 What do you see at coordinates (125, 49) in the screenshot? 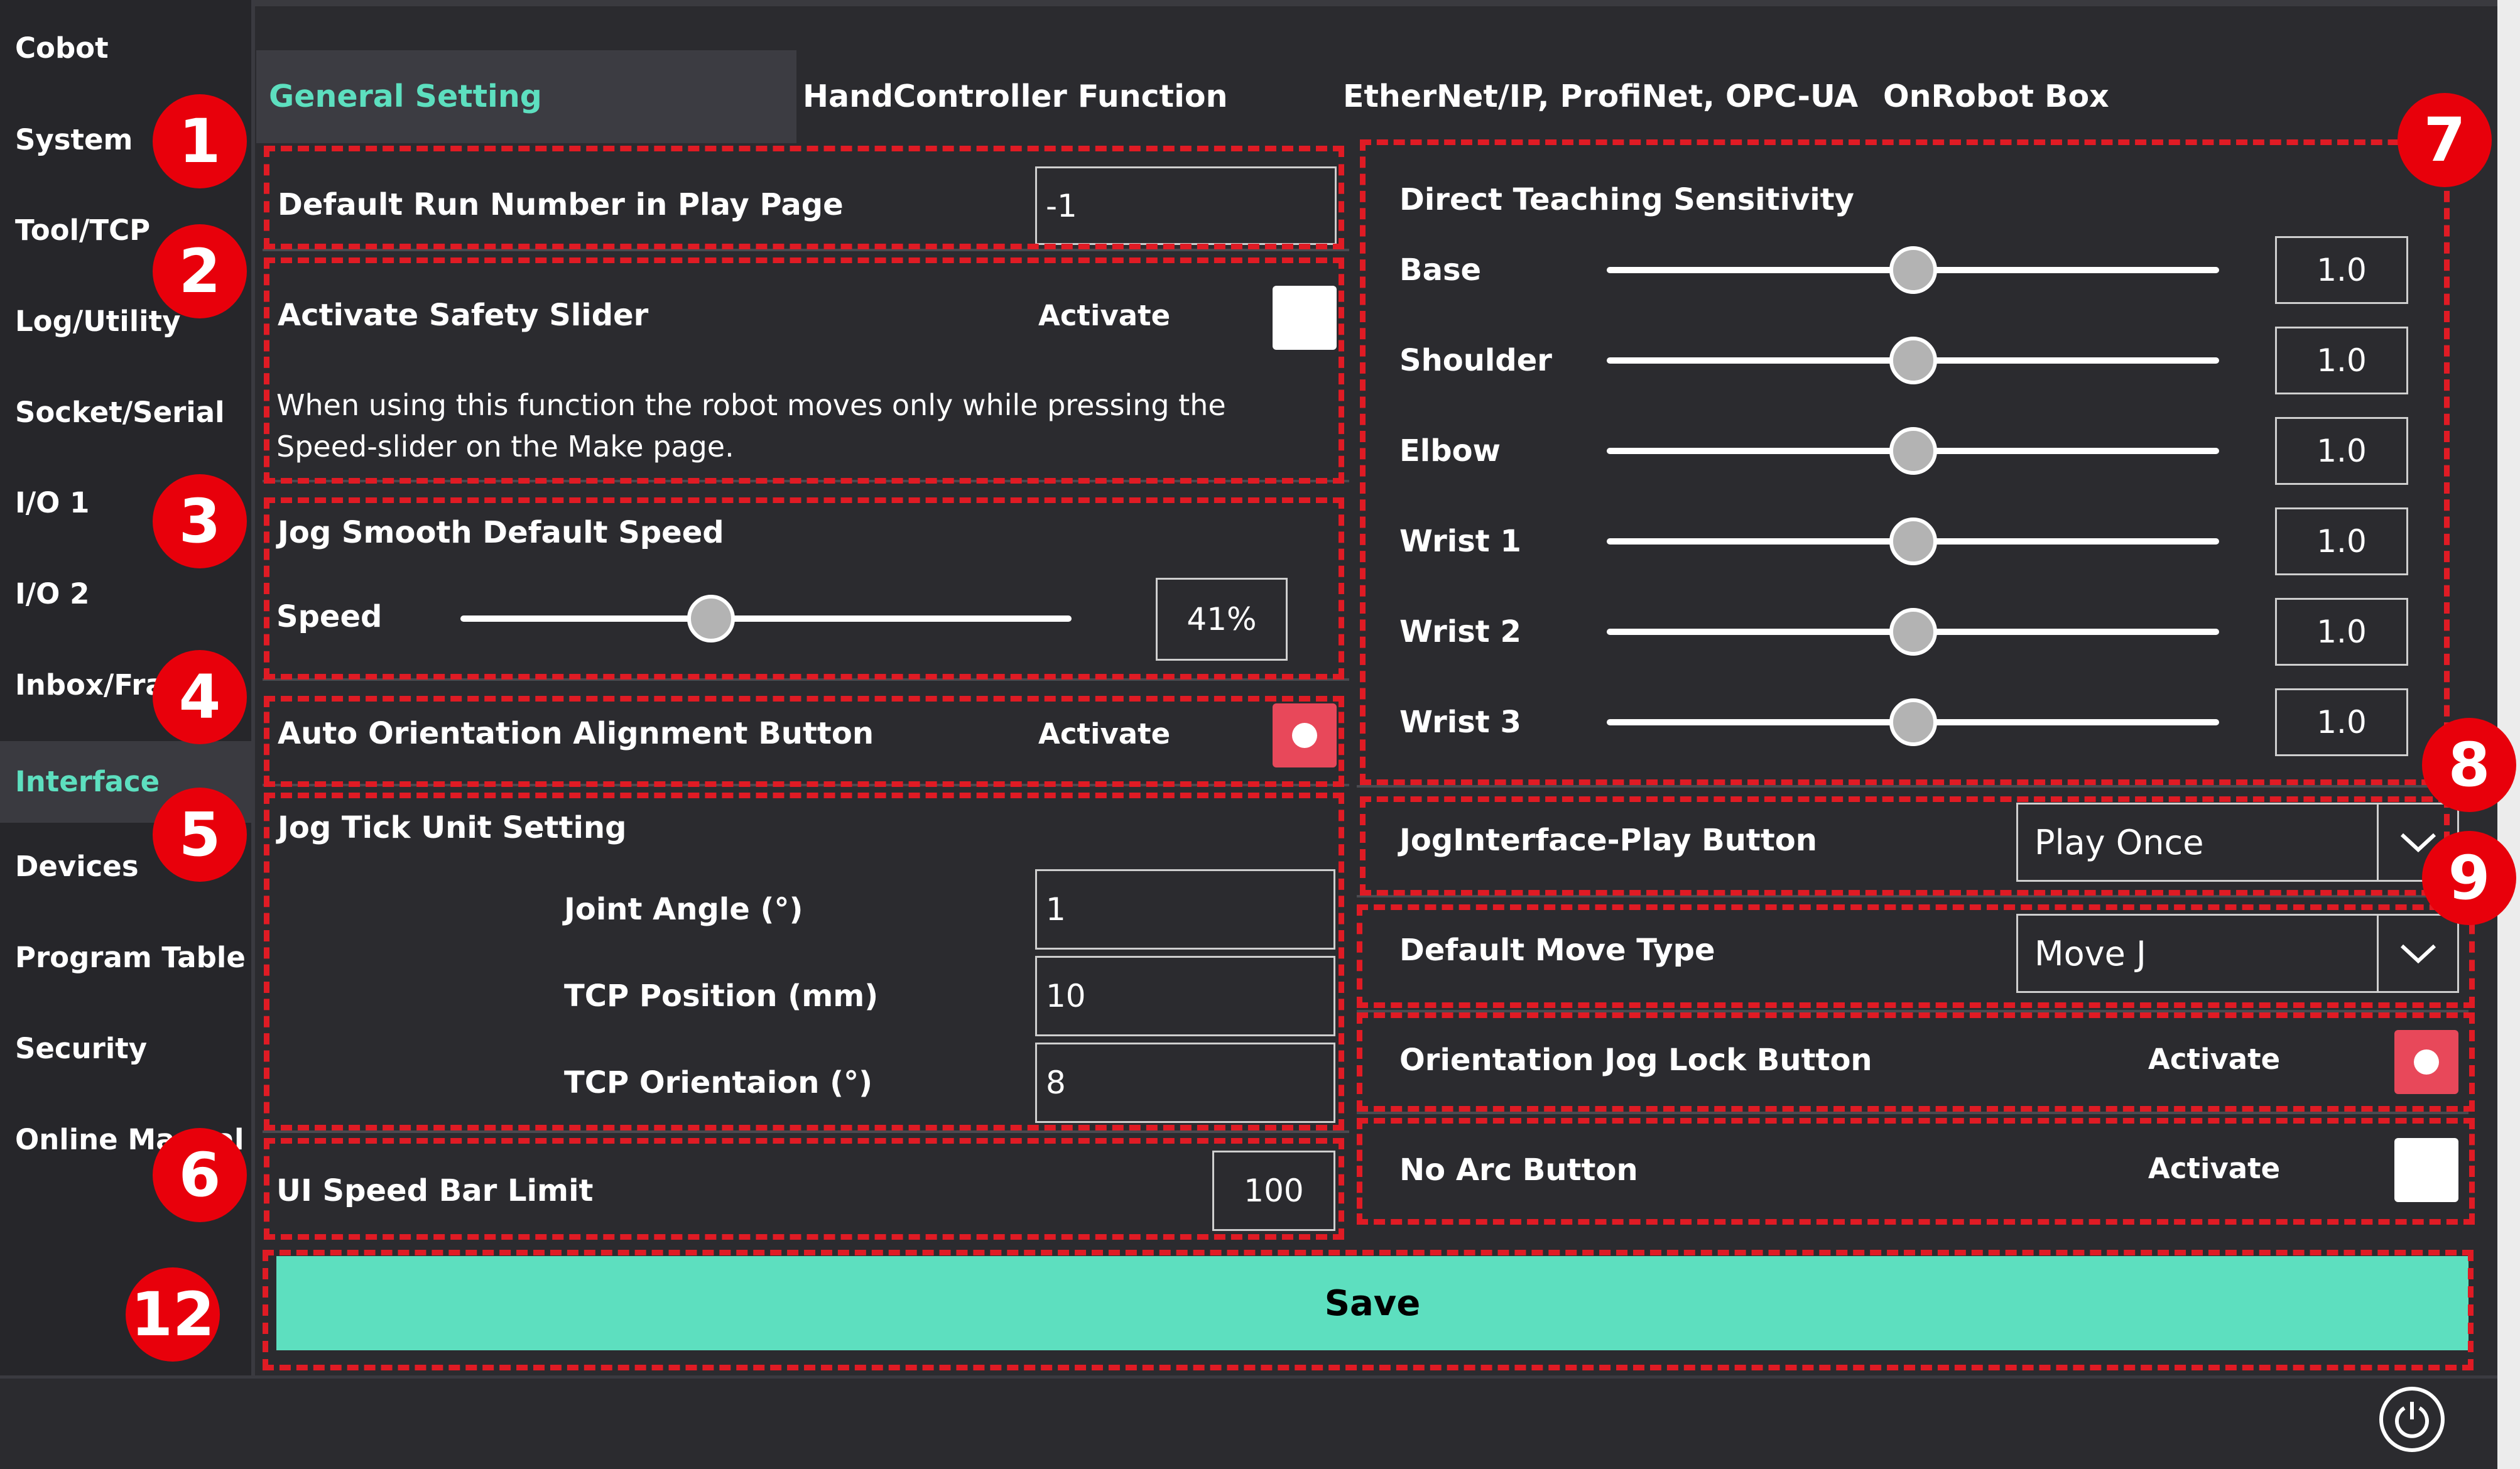
I see `sidebar-item-cobot: Cobot` at bounding box center [125, 49].